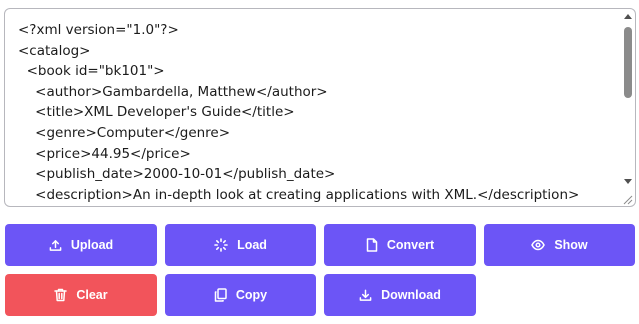  I want to click on xml-line: <publish_date>2000-10-01</publish_date>, so click(177, 174).